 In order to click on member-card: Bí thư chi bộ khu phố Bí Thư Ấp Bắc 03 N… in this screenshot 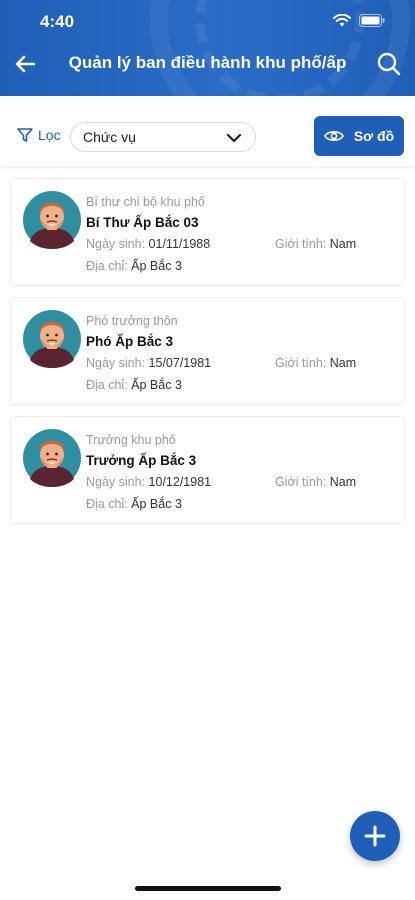, I will do `click(207, 232)`.